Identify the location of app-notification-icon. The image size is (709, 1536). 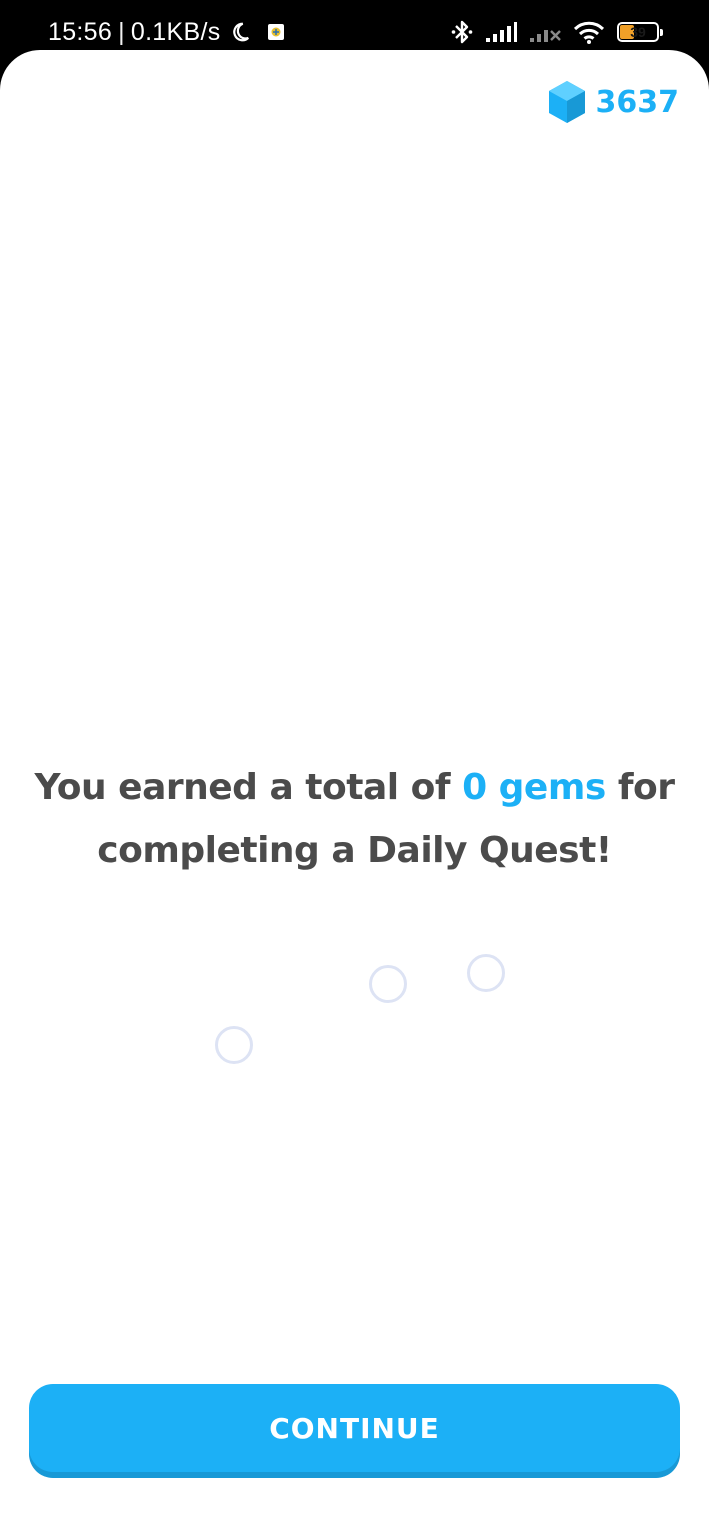
(275, 32).